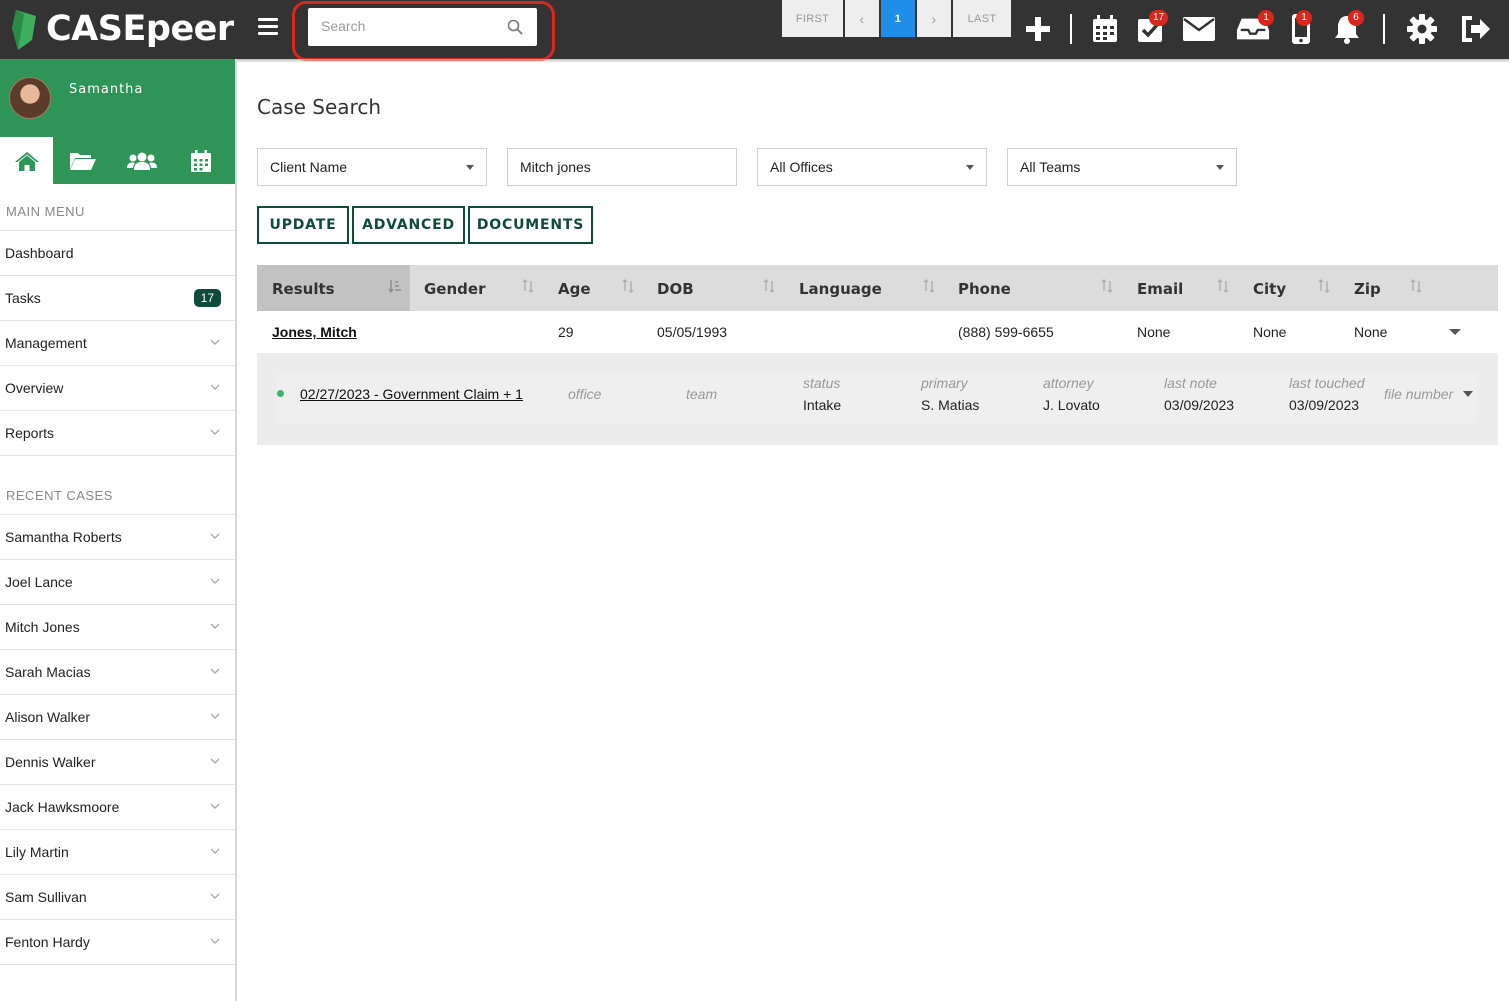  I want to click on offices-select: All Offices, so click(872, 167).